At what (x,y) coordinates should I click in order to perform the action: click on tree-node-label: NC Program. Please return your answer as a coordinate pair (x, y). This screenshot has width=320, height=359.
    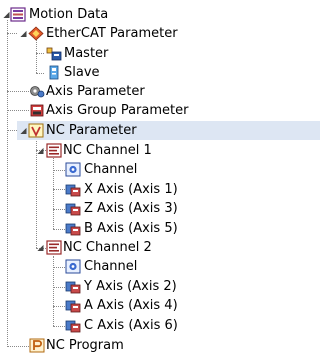
    Looking at the image, I should click on (85, 345).